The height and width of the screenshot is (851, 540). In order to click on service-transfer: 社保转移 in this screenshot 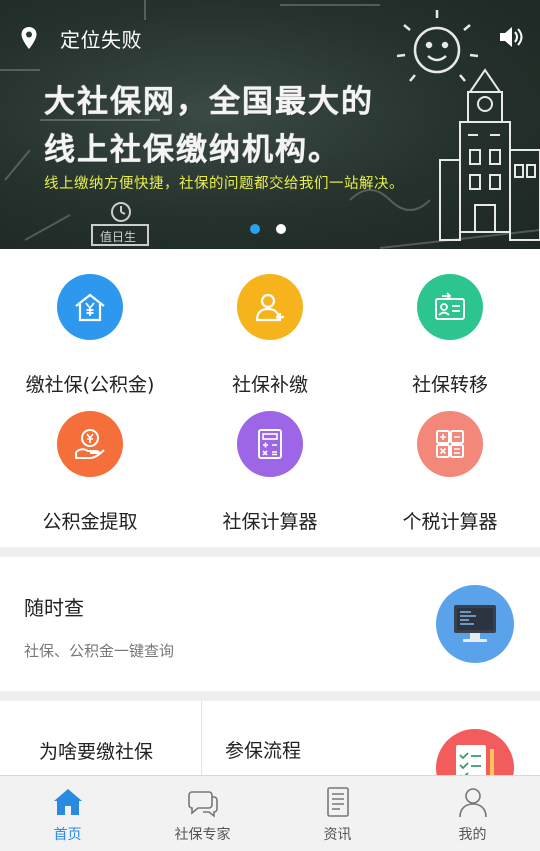, I will do `click(450, 335)`.